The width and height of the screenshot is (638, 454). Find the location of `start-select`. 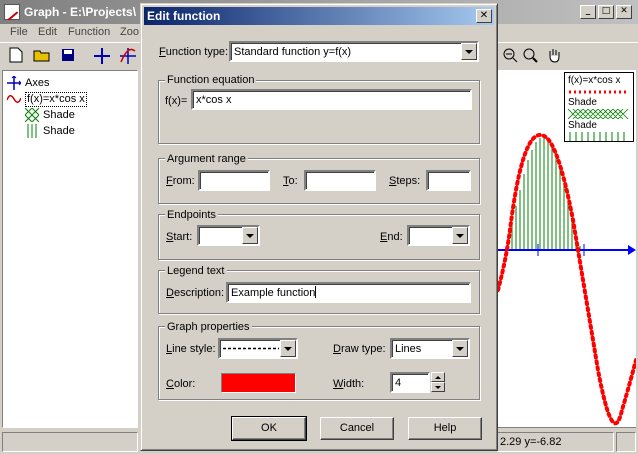

start-select is located at coordinates (228, 235).